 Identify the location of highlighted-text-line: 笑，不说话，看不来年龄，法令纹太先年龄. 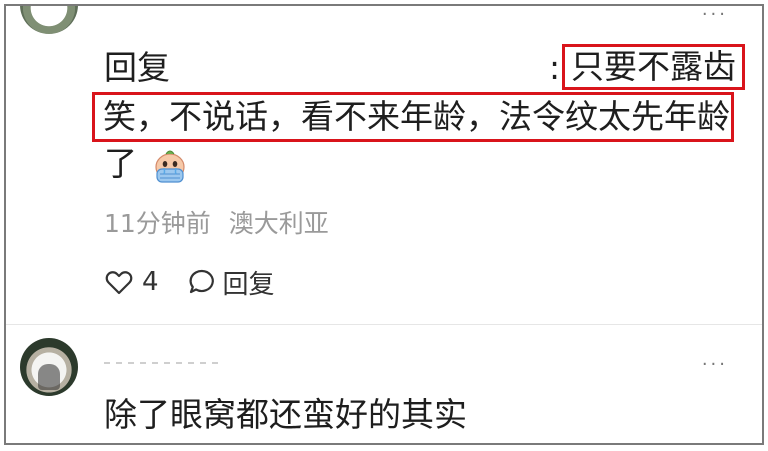
(413, 117).